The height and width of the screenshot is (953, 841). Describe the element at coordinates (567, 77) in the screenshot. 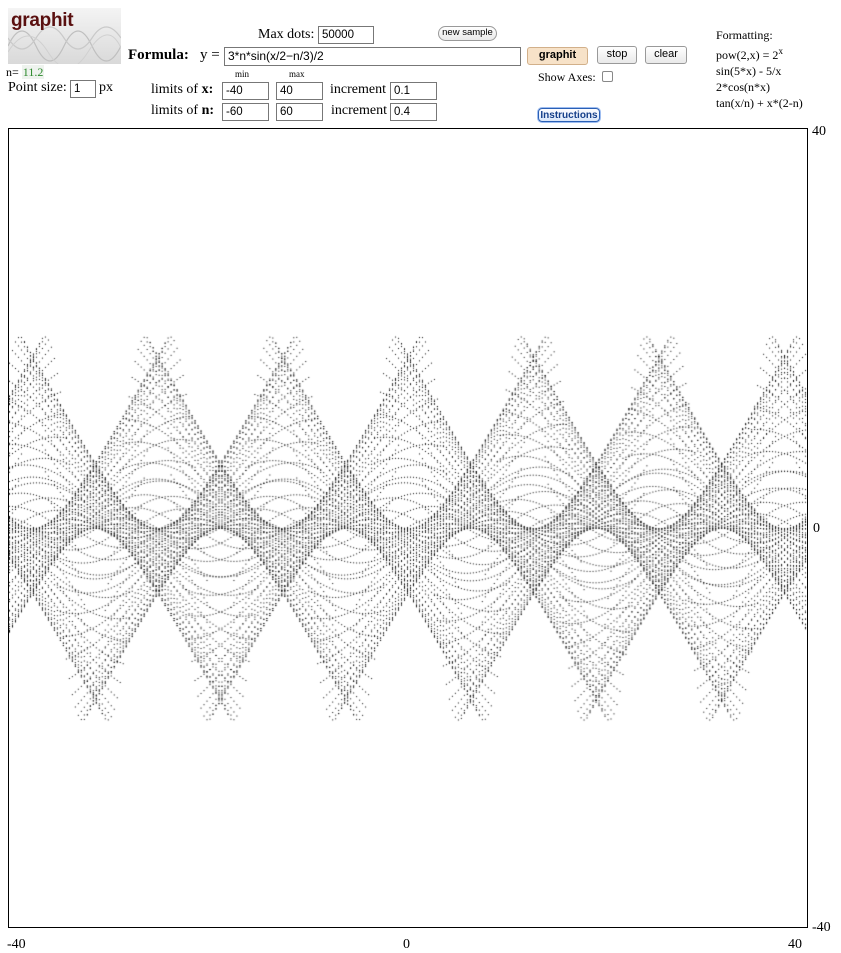

I see `show-axes-label: Show Axes:` at that location.